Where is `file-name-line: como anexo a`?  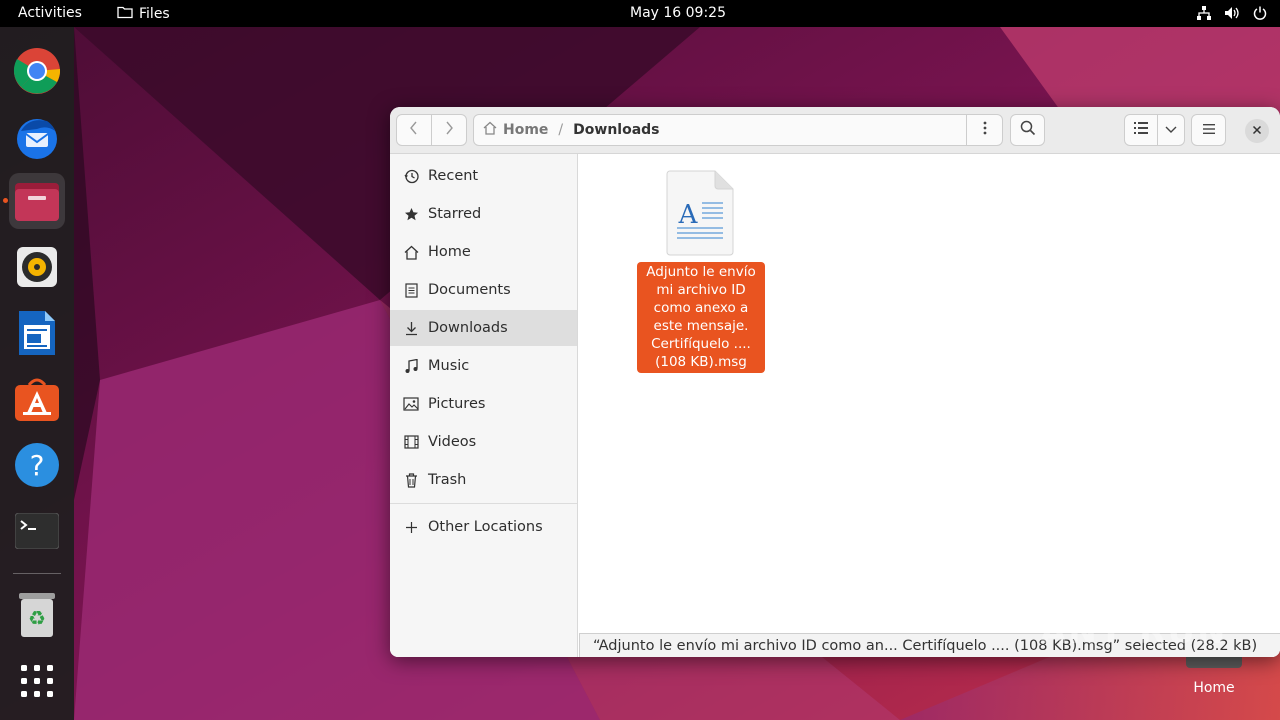 file-name-line: como anexo a is located at coordinates (701, 308).